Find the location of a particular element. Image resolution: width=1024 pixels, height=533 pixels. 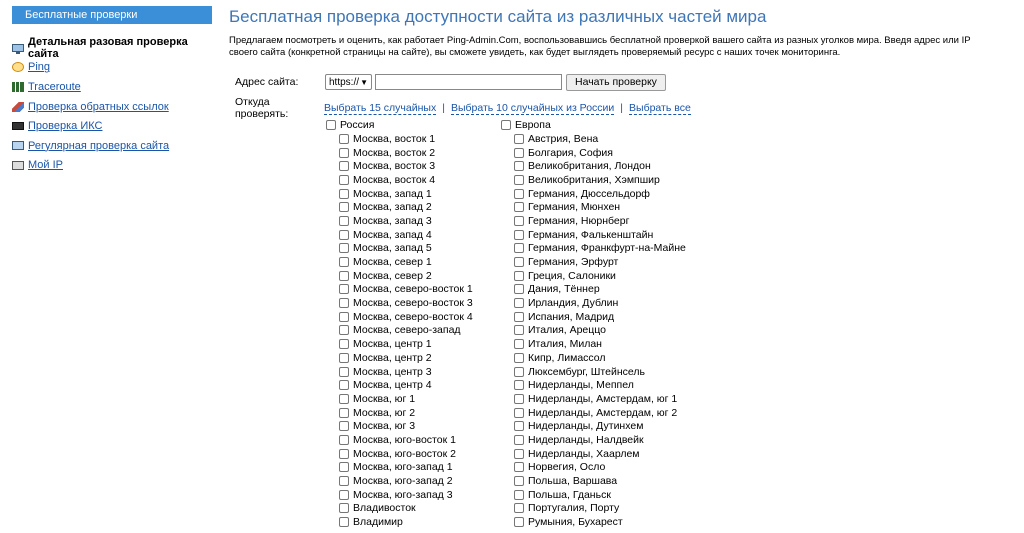

location-item: Дания, Тённер is located at coordinates (593, 290).